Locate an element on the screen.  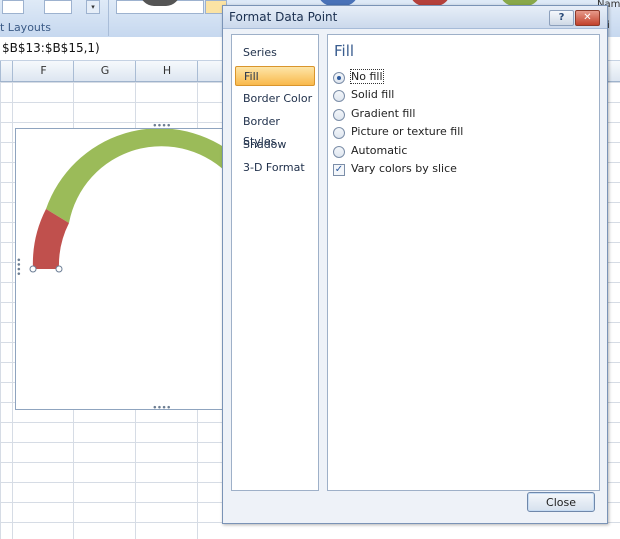
dialog-title: Format Data Point is located at coordinates (283, 17).